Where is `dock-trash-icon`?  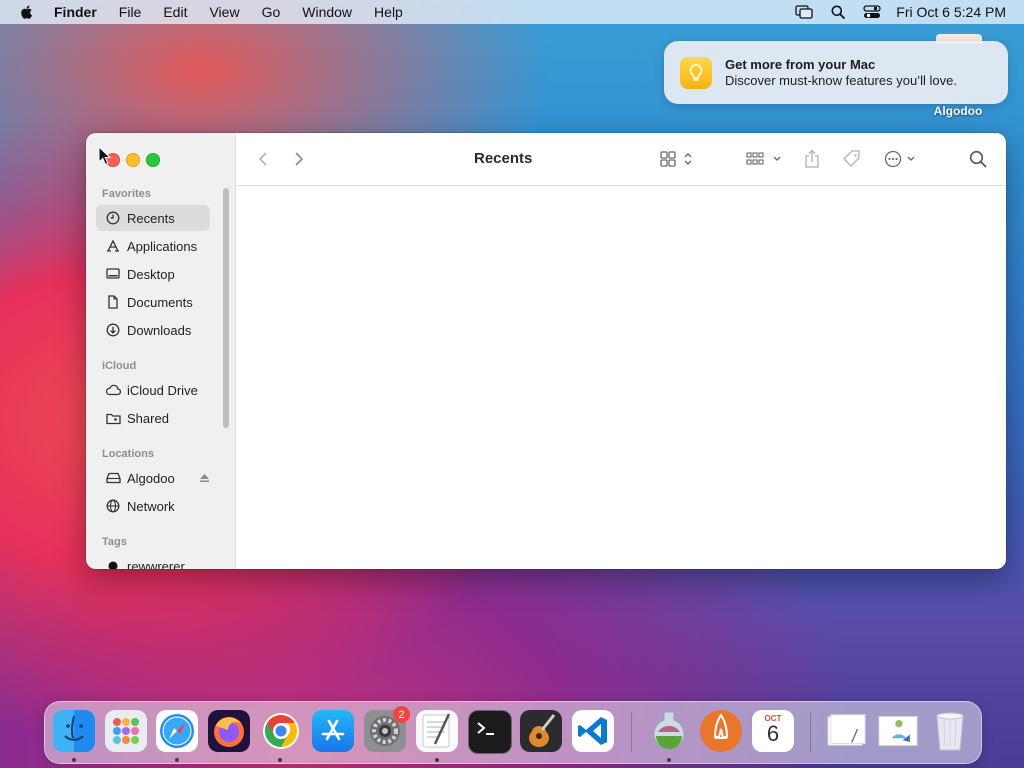
dock-trash-icon is located at coordinates (950, 731).